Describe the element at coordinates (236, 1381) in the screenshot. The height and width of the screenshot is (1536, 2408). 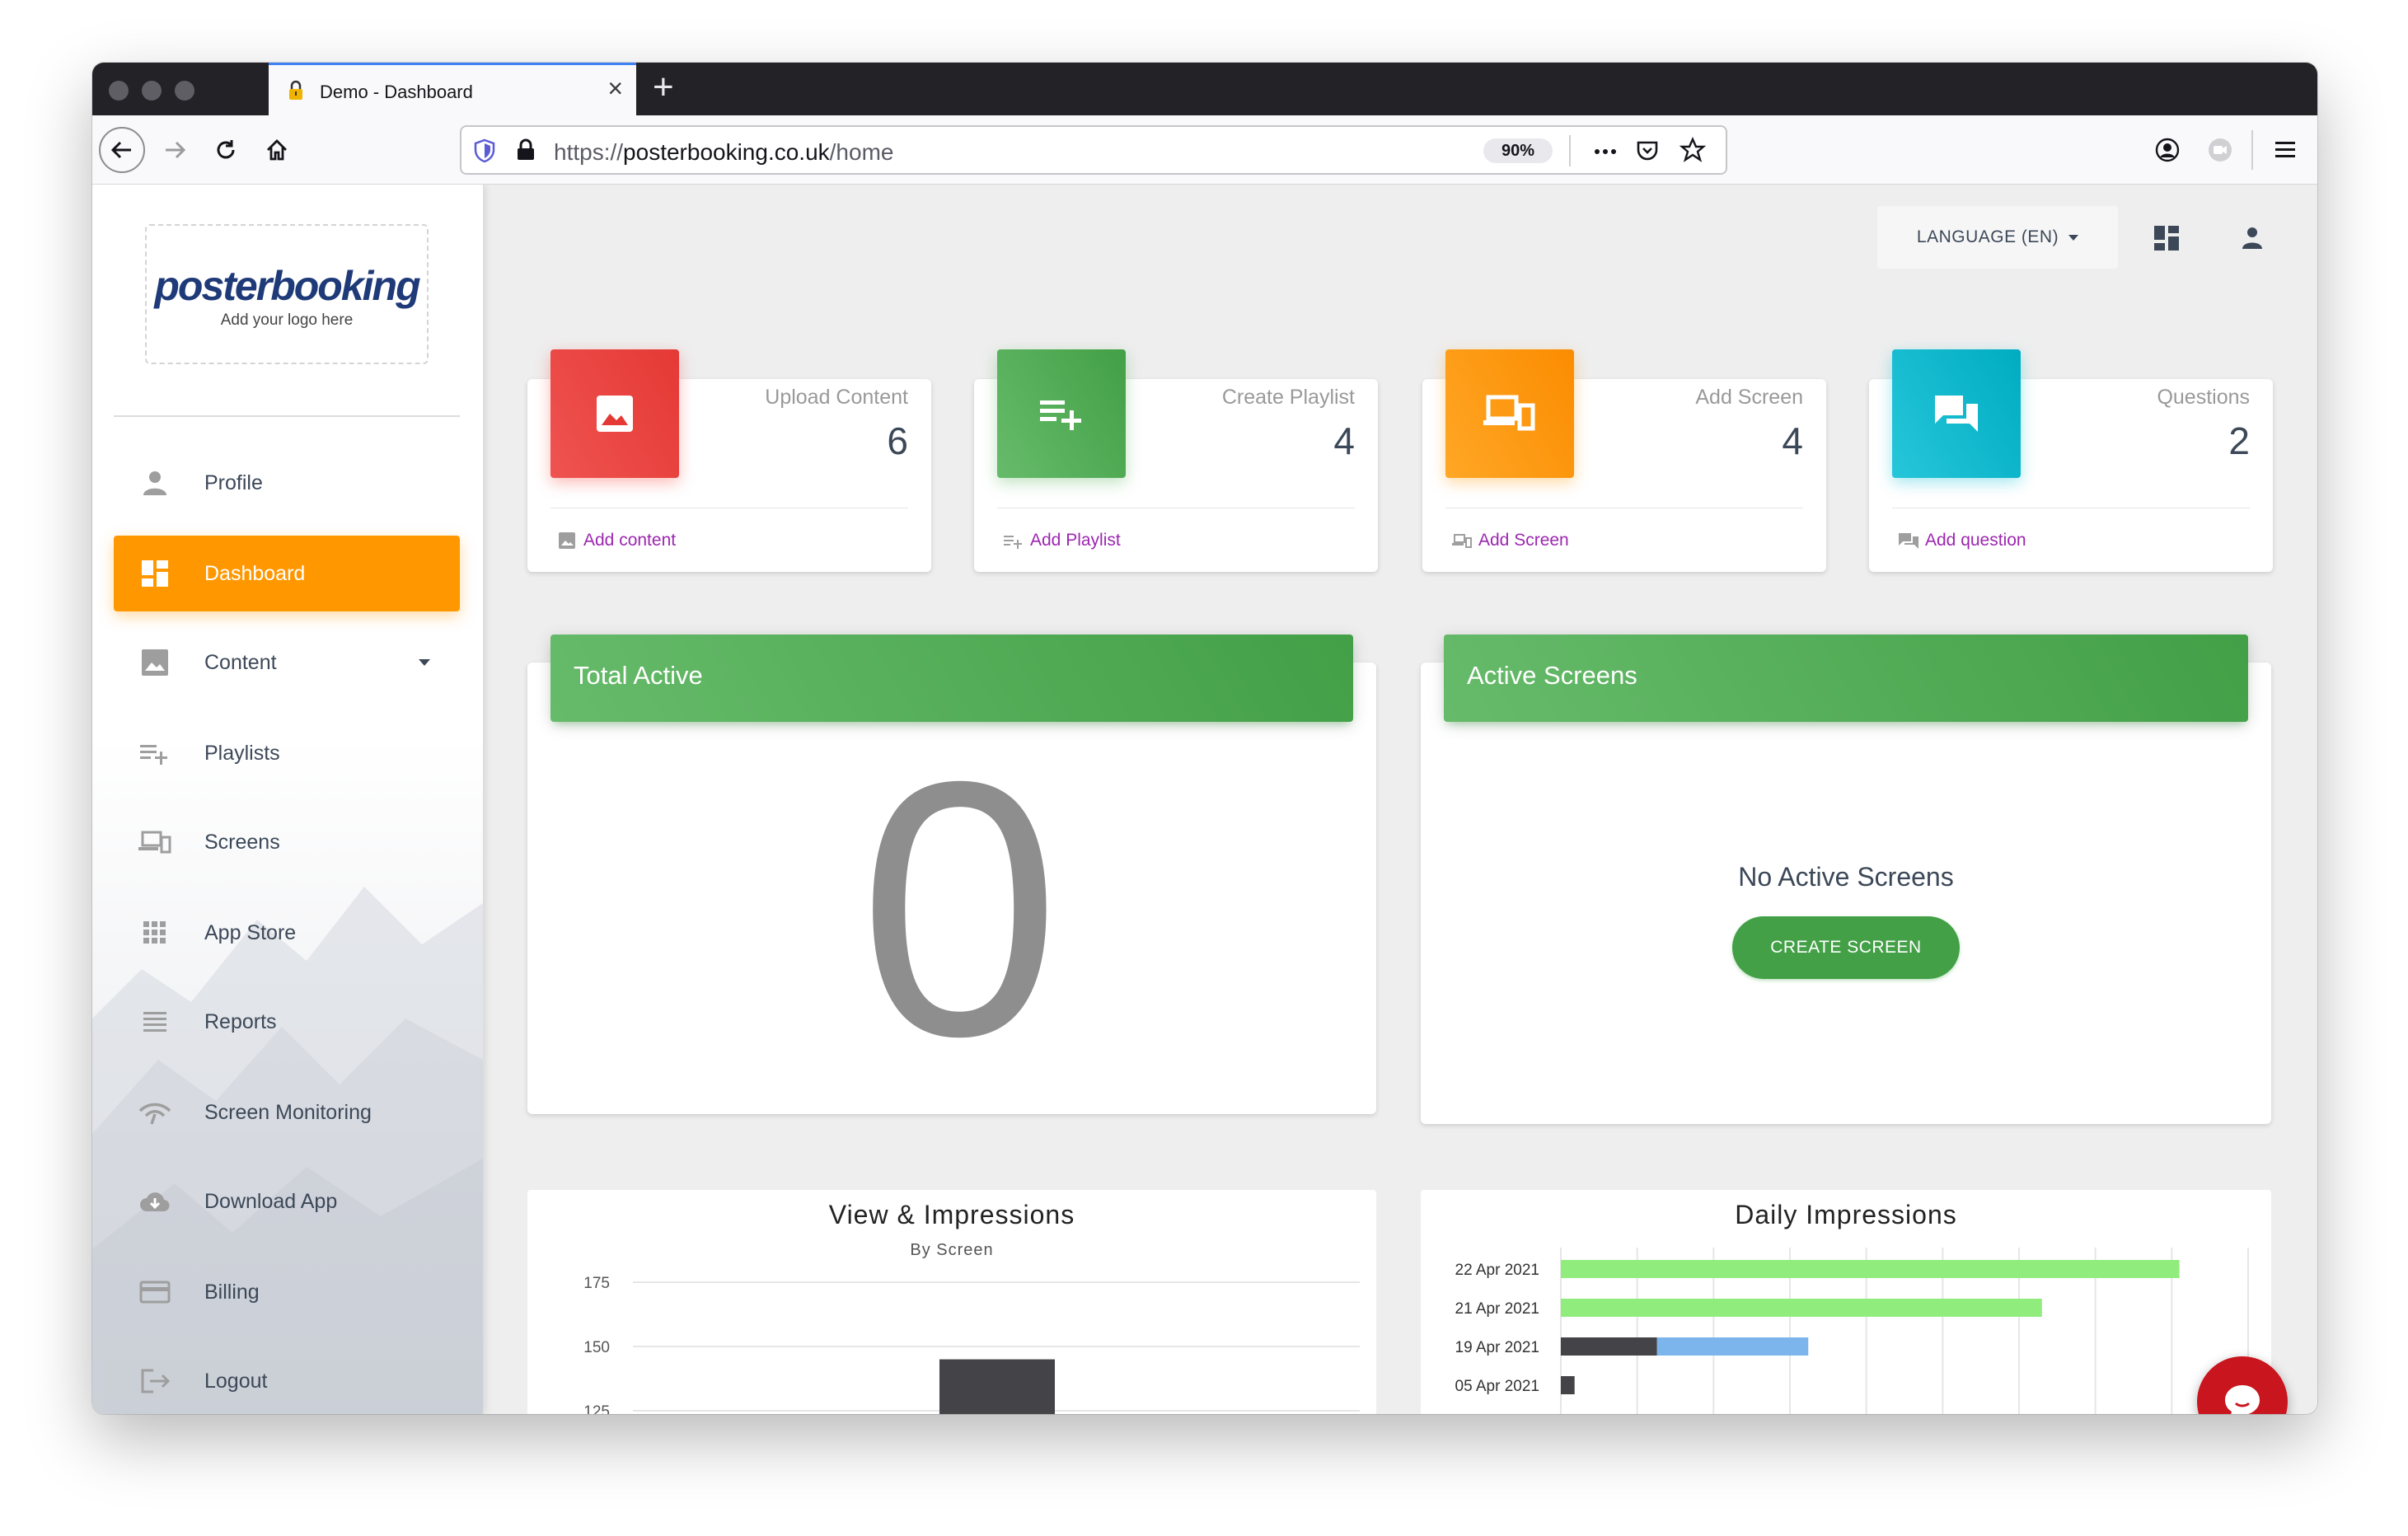
I see `sidebar-item-label: Logout` at that location.